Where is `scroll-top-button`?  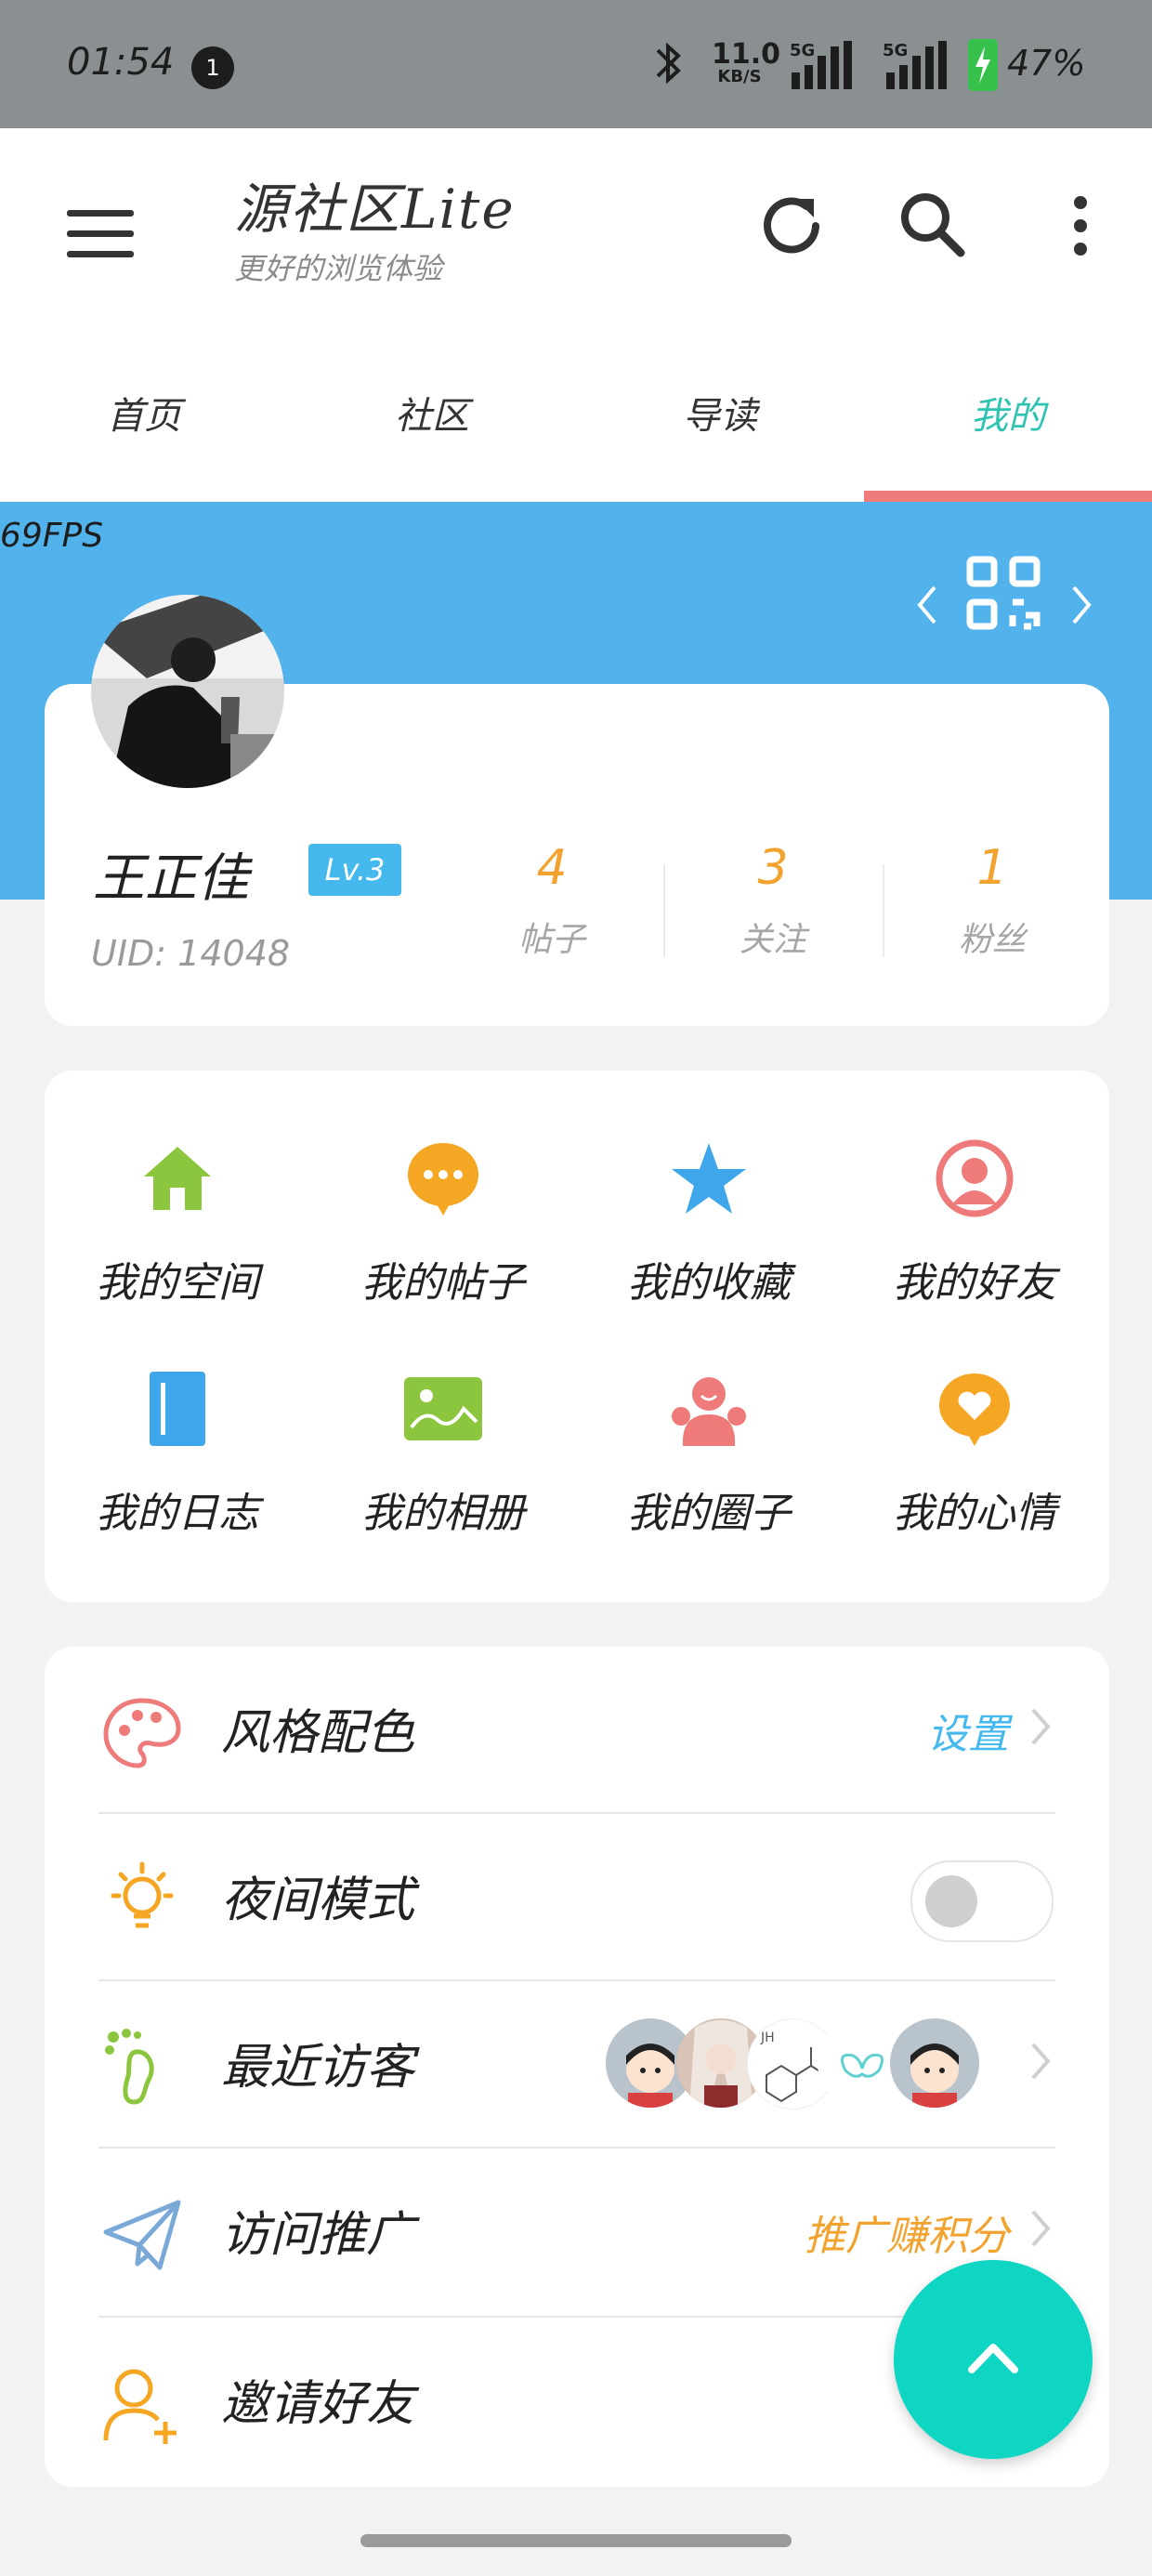
scroll-top-button is located at coordinates (993, 2359).